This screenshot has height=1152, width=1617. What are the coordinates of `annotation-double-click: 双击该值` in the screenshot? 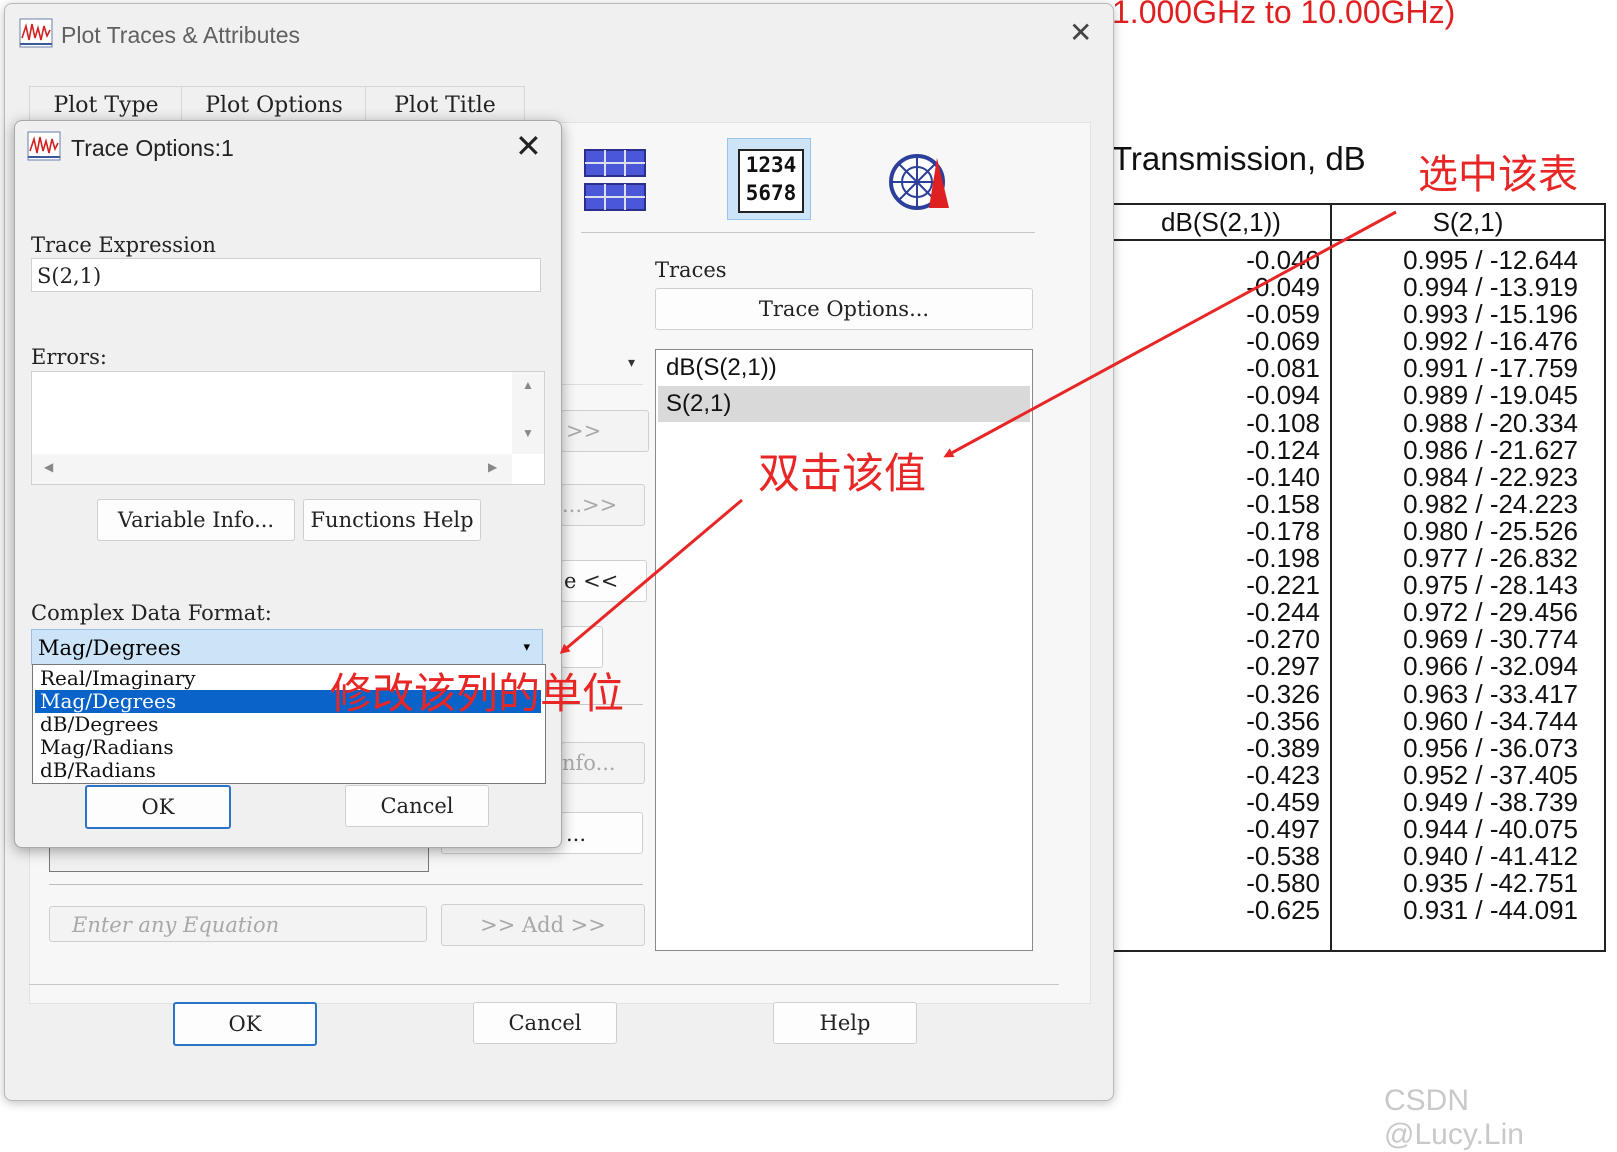 It's located at (842, 473).